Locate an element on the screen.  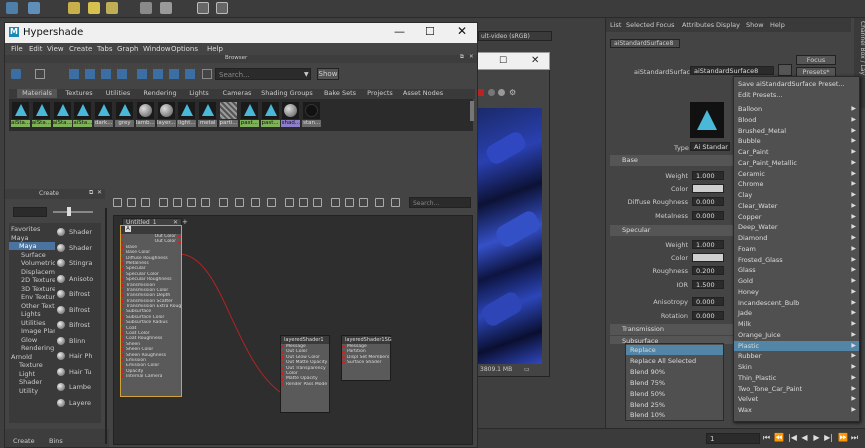
scrollbar is located at coordinates (472, 111).